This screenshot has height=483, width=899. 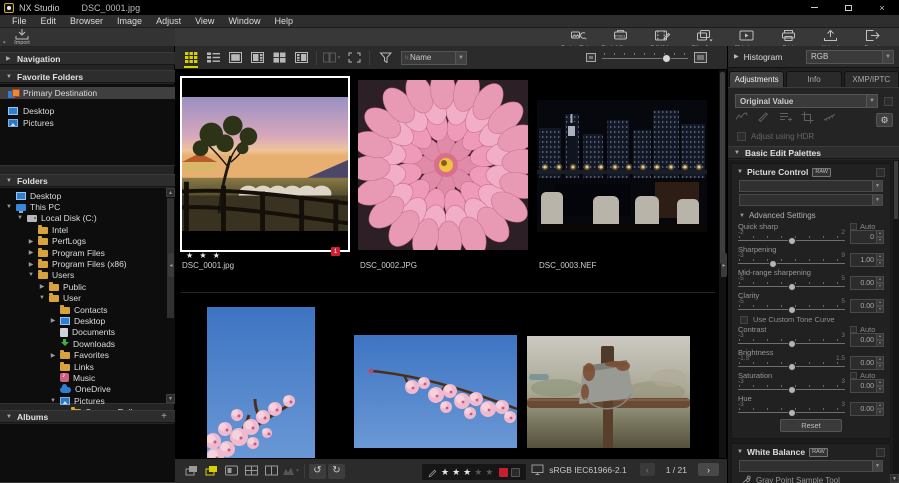 What do you see at coordinates (82, 332) in the screenshot?
I see `folder-tree-item-documents: Documents` at bounding box center [82, 332].